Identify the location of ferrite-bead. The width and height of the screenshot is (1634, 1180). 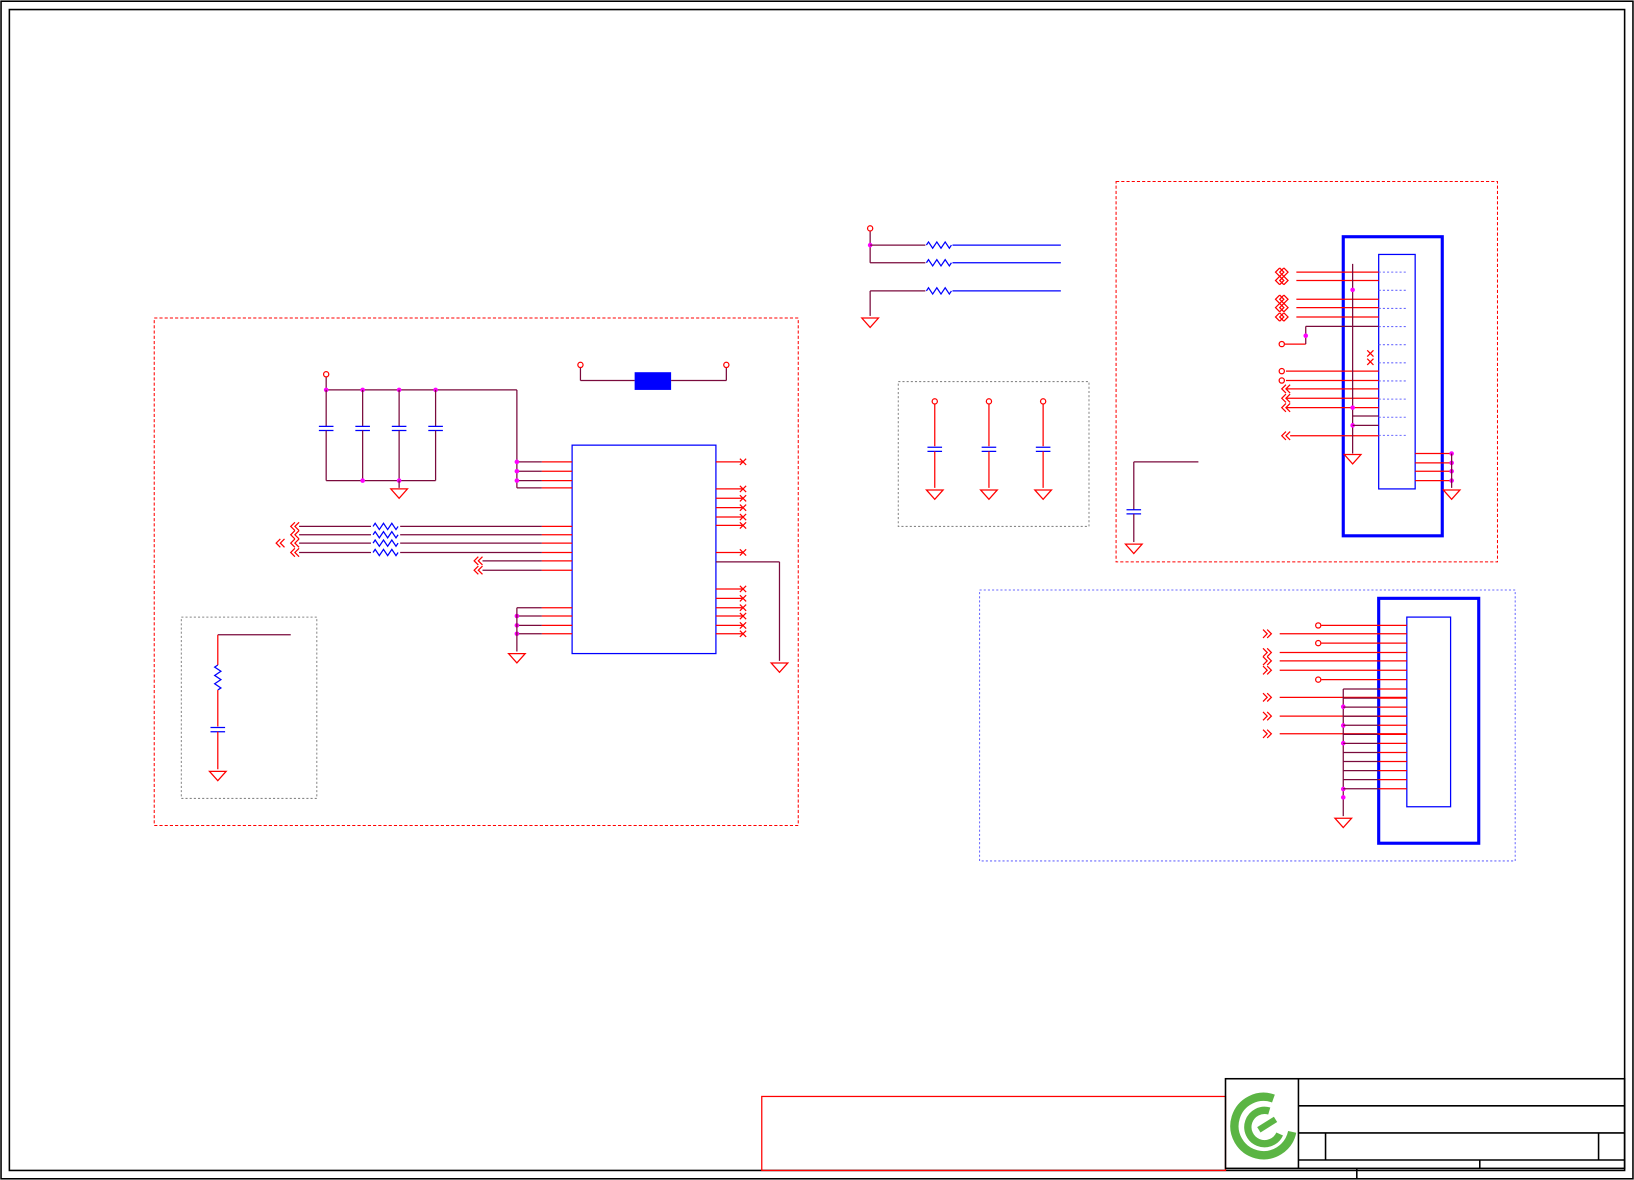
(653, 381).